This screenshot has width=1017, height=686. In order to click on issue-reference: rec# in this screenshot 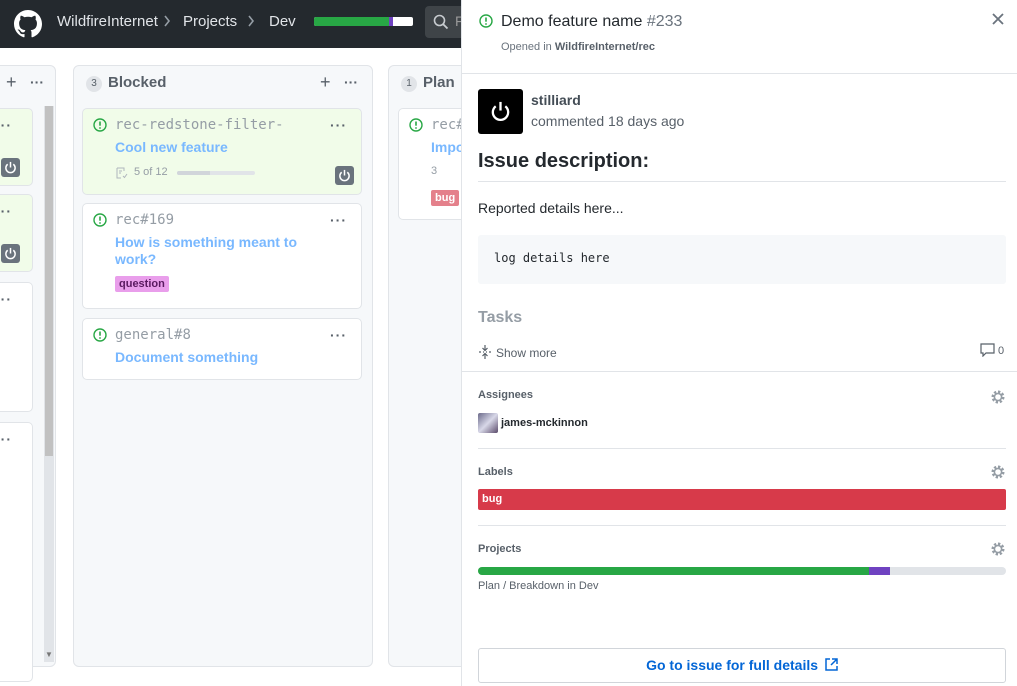, I will do `click(448, 125)`.